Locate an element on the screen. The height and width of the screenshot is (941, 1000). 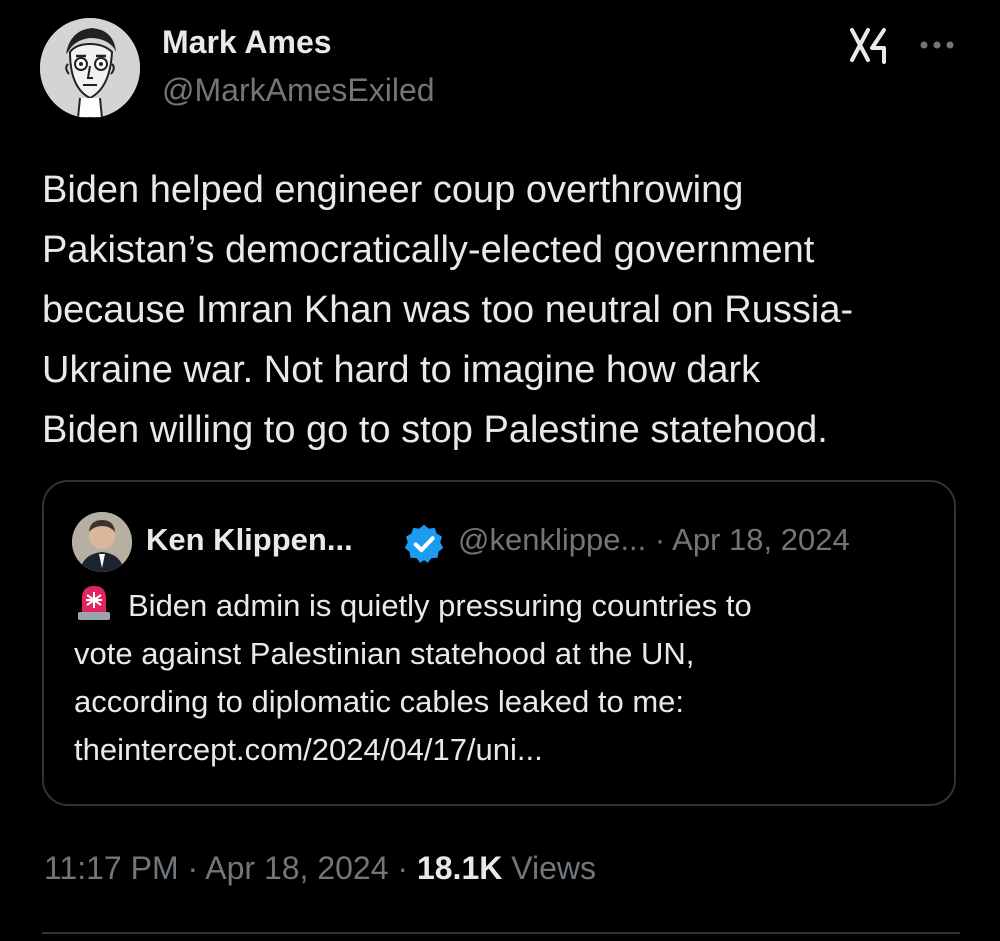
verified-badge-icon is located at coordinates (424, 544).